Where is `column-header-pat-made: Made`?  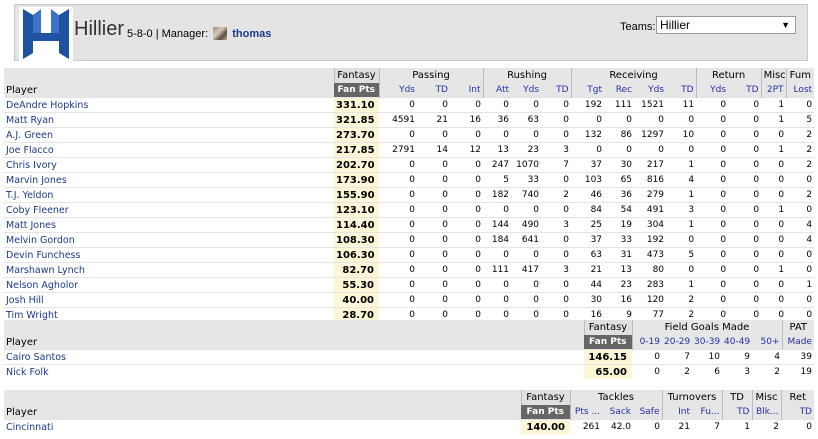
column-header-pat-made: Made is located at coordinates (797, 342).